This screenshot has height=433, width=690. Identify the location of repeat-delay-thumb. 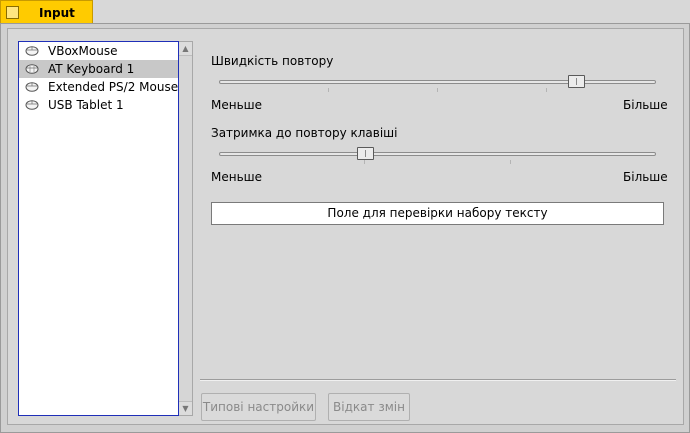
(365, 153).